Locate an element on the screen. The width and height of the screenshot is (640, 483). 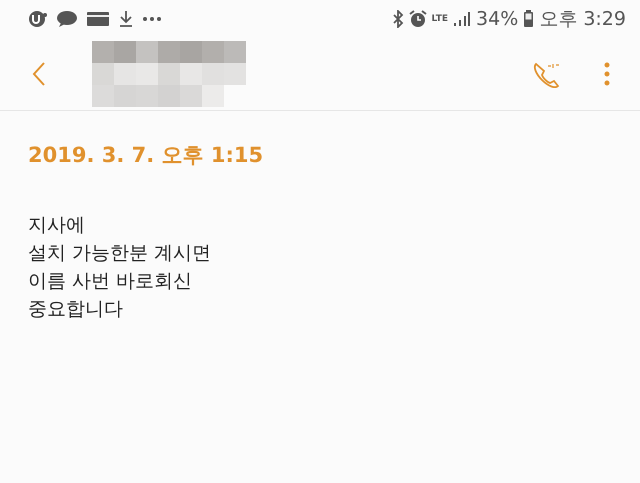
message-date: 2019. 3. 7. 오후 1:15 is located at coordinates (146, 155).